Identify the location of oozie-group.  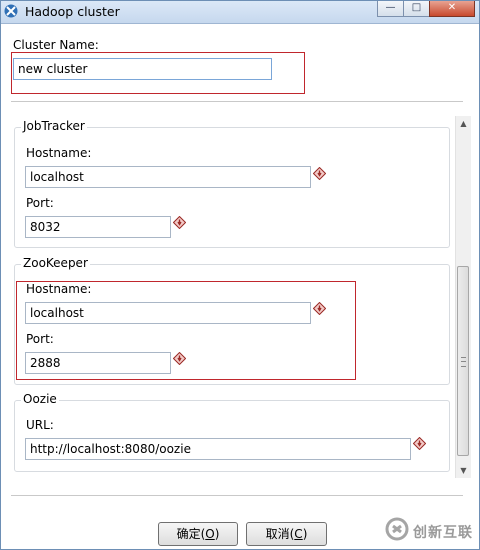
(232, 436).